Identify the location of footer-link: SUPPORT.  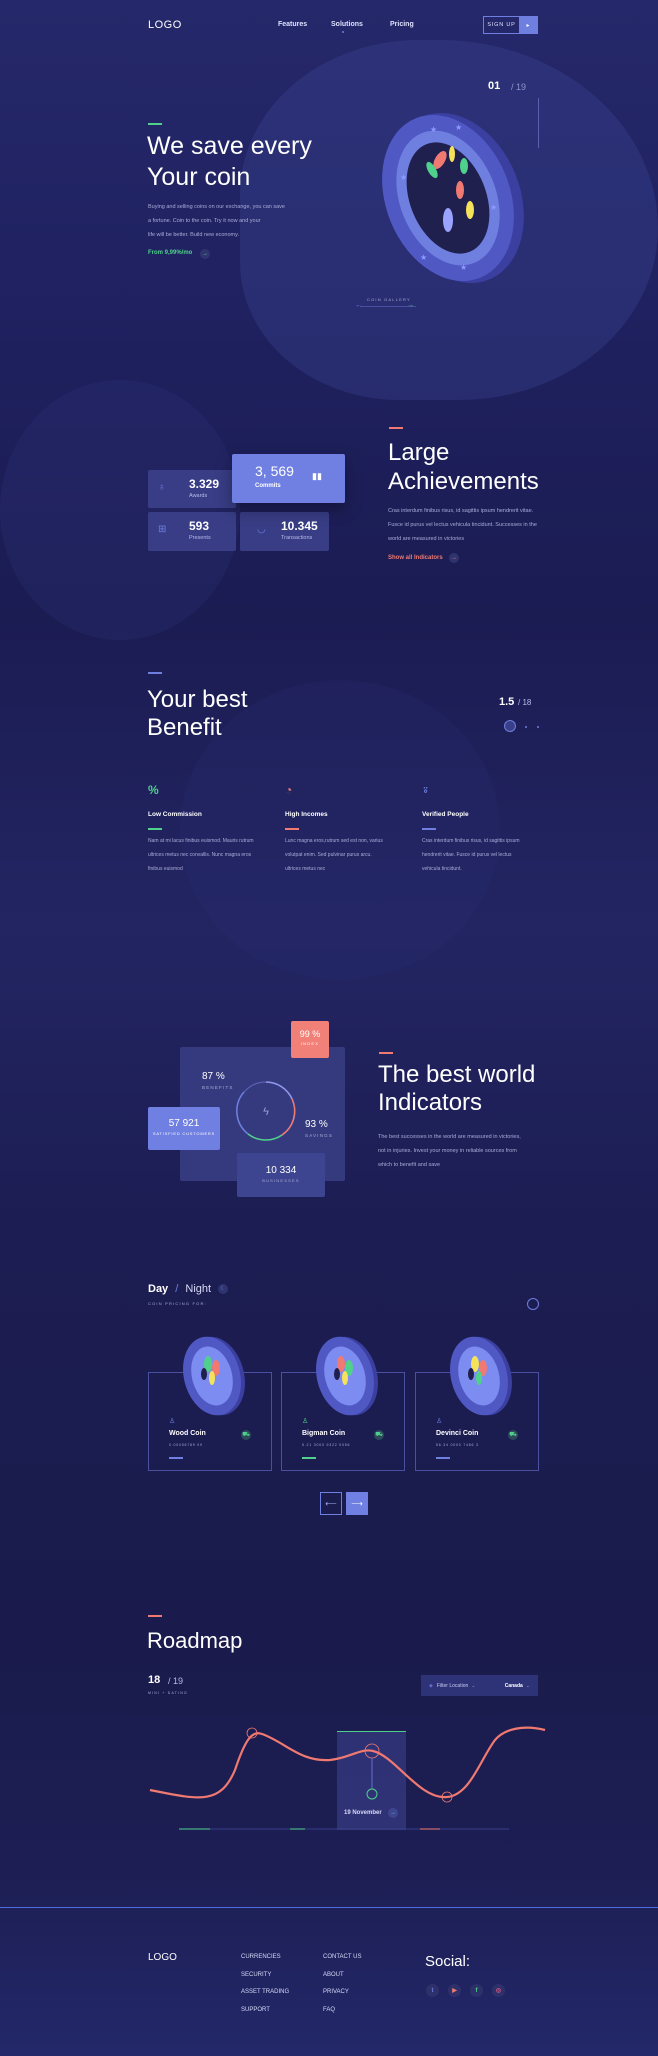
(255, 2010).